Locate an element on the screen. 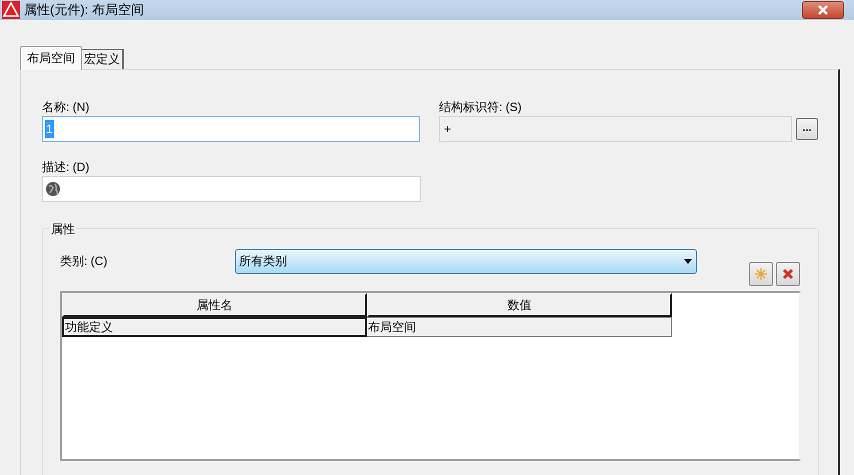  close-icon is located at coordinates (823, 9).